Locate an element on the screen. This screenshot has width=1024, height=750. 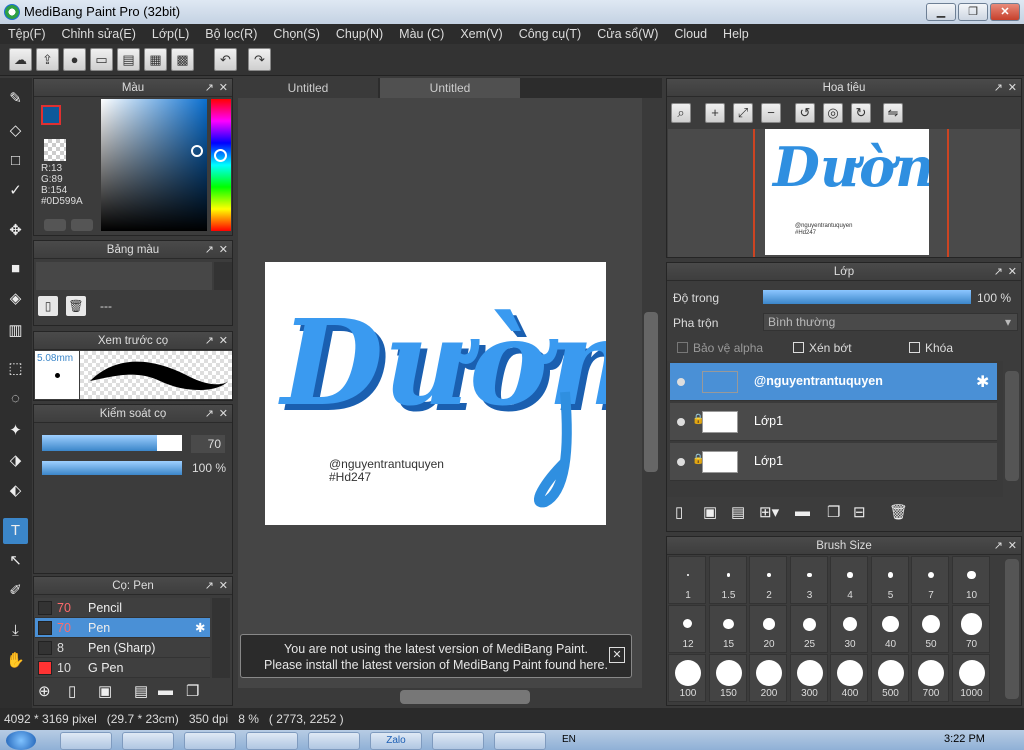
eraser-tool-icon: ◇ is located at coordinates (15, 131).